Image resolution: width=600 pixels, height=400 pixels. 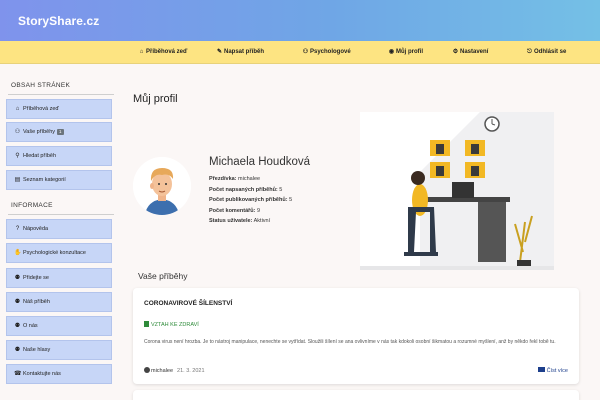 What do you see at coordinates (17, 156) in the screenshot?
I see `search-icon: ⚲` at bounding box center [17, 156].